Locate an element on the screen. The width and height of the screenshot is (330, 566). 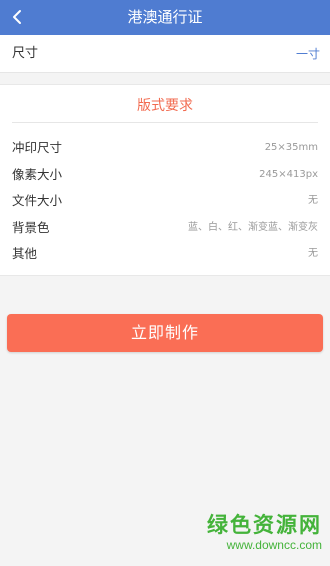
page-title: 港澳通行证 is located at coordinates (165, 17).